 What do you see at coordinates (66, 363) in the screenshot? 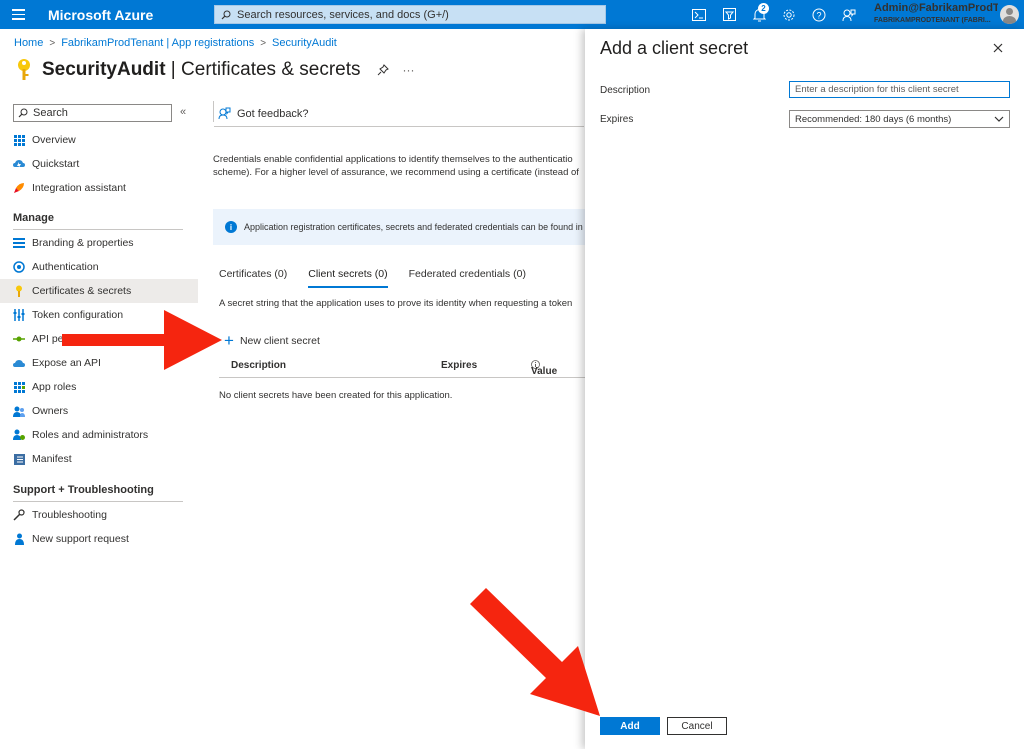
I see `sidebar-item-label: Expose an API` at bounding box center [66, 363].